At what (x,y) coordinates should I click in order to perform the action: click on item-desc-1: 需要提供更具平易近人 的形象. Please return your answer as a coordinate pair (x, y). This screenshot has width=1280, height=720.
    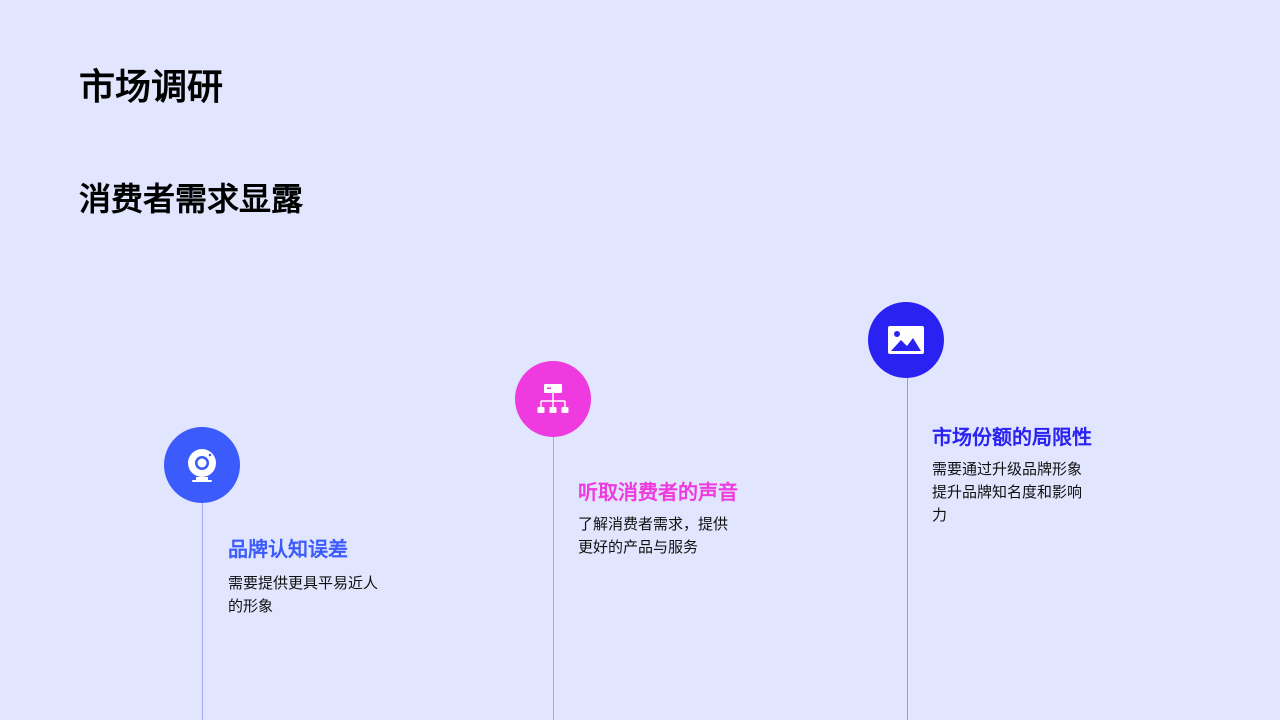
    Looking at the image, I should click on (303, 595).